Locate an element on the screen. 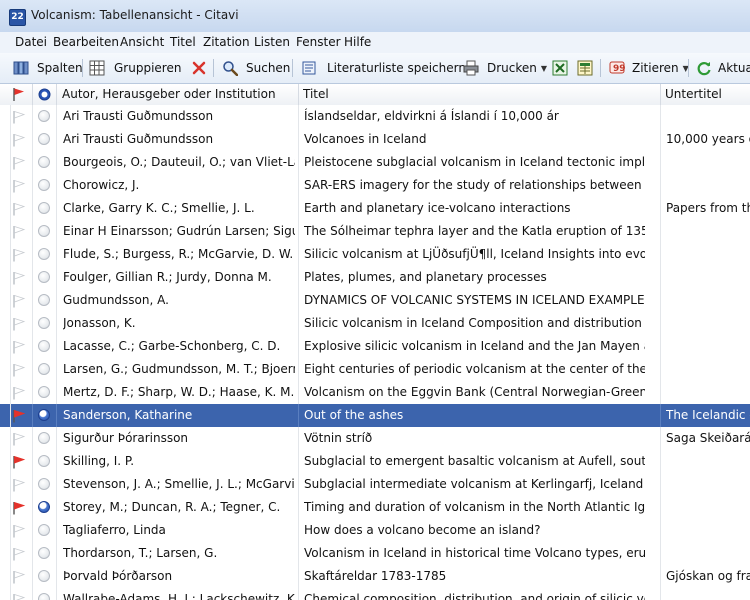 The width and height of the screenshot is (750, 600). columns-button: Spalten is located at coordinates (48, 68).